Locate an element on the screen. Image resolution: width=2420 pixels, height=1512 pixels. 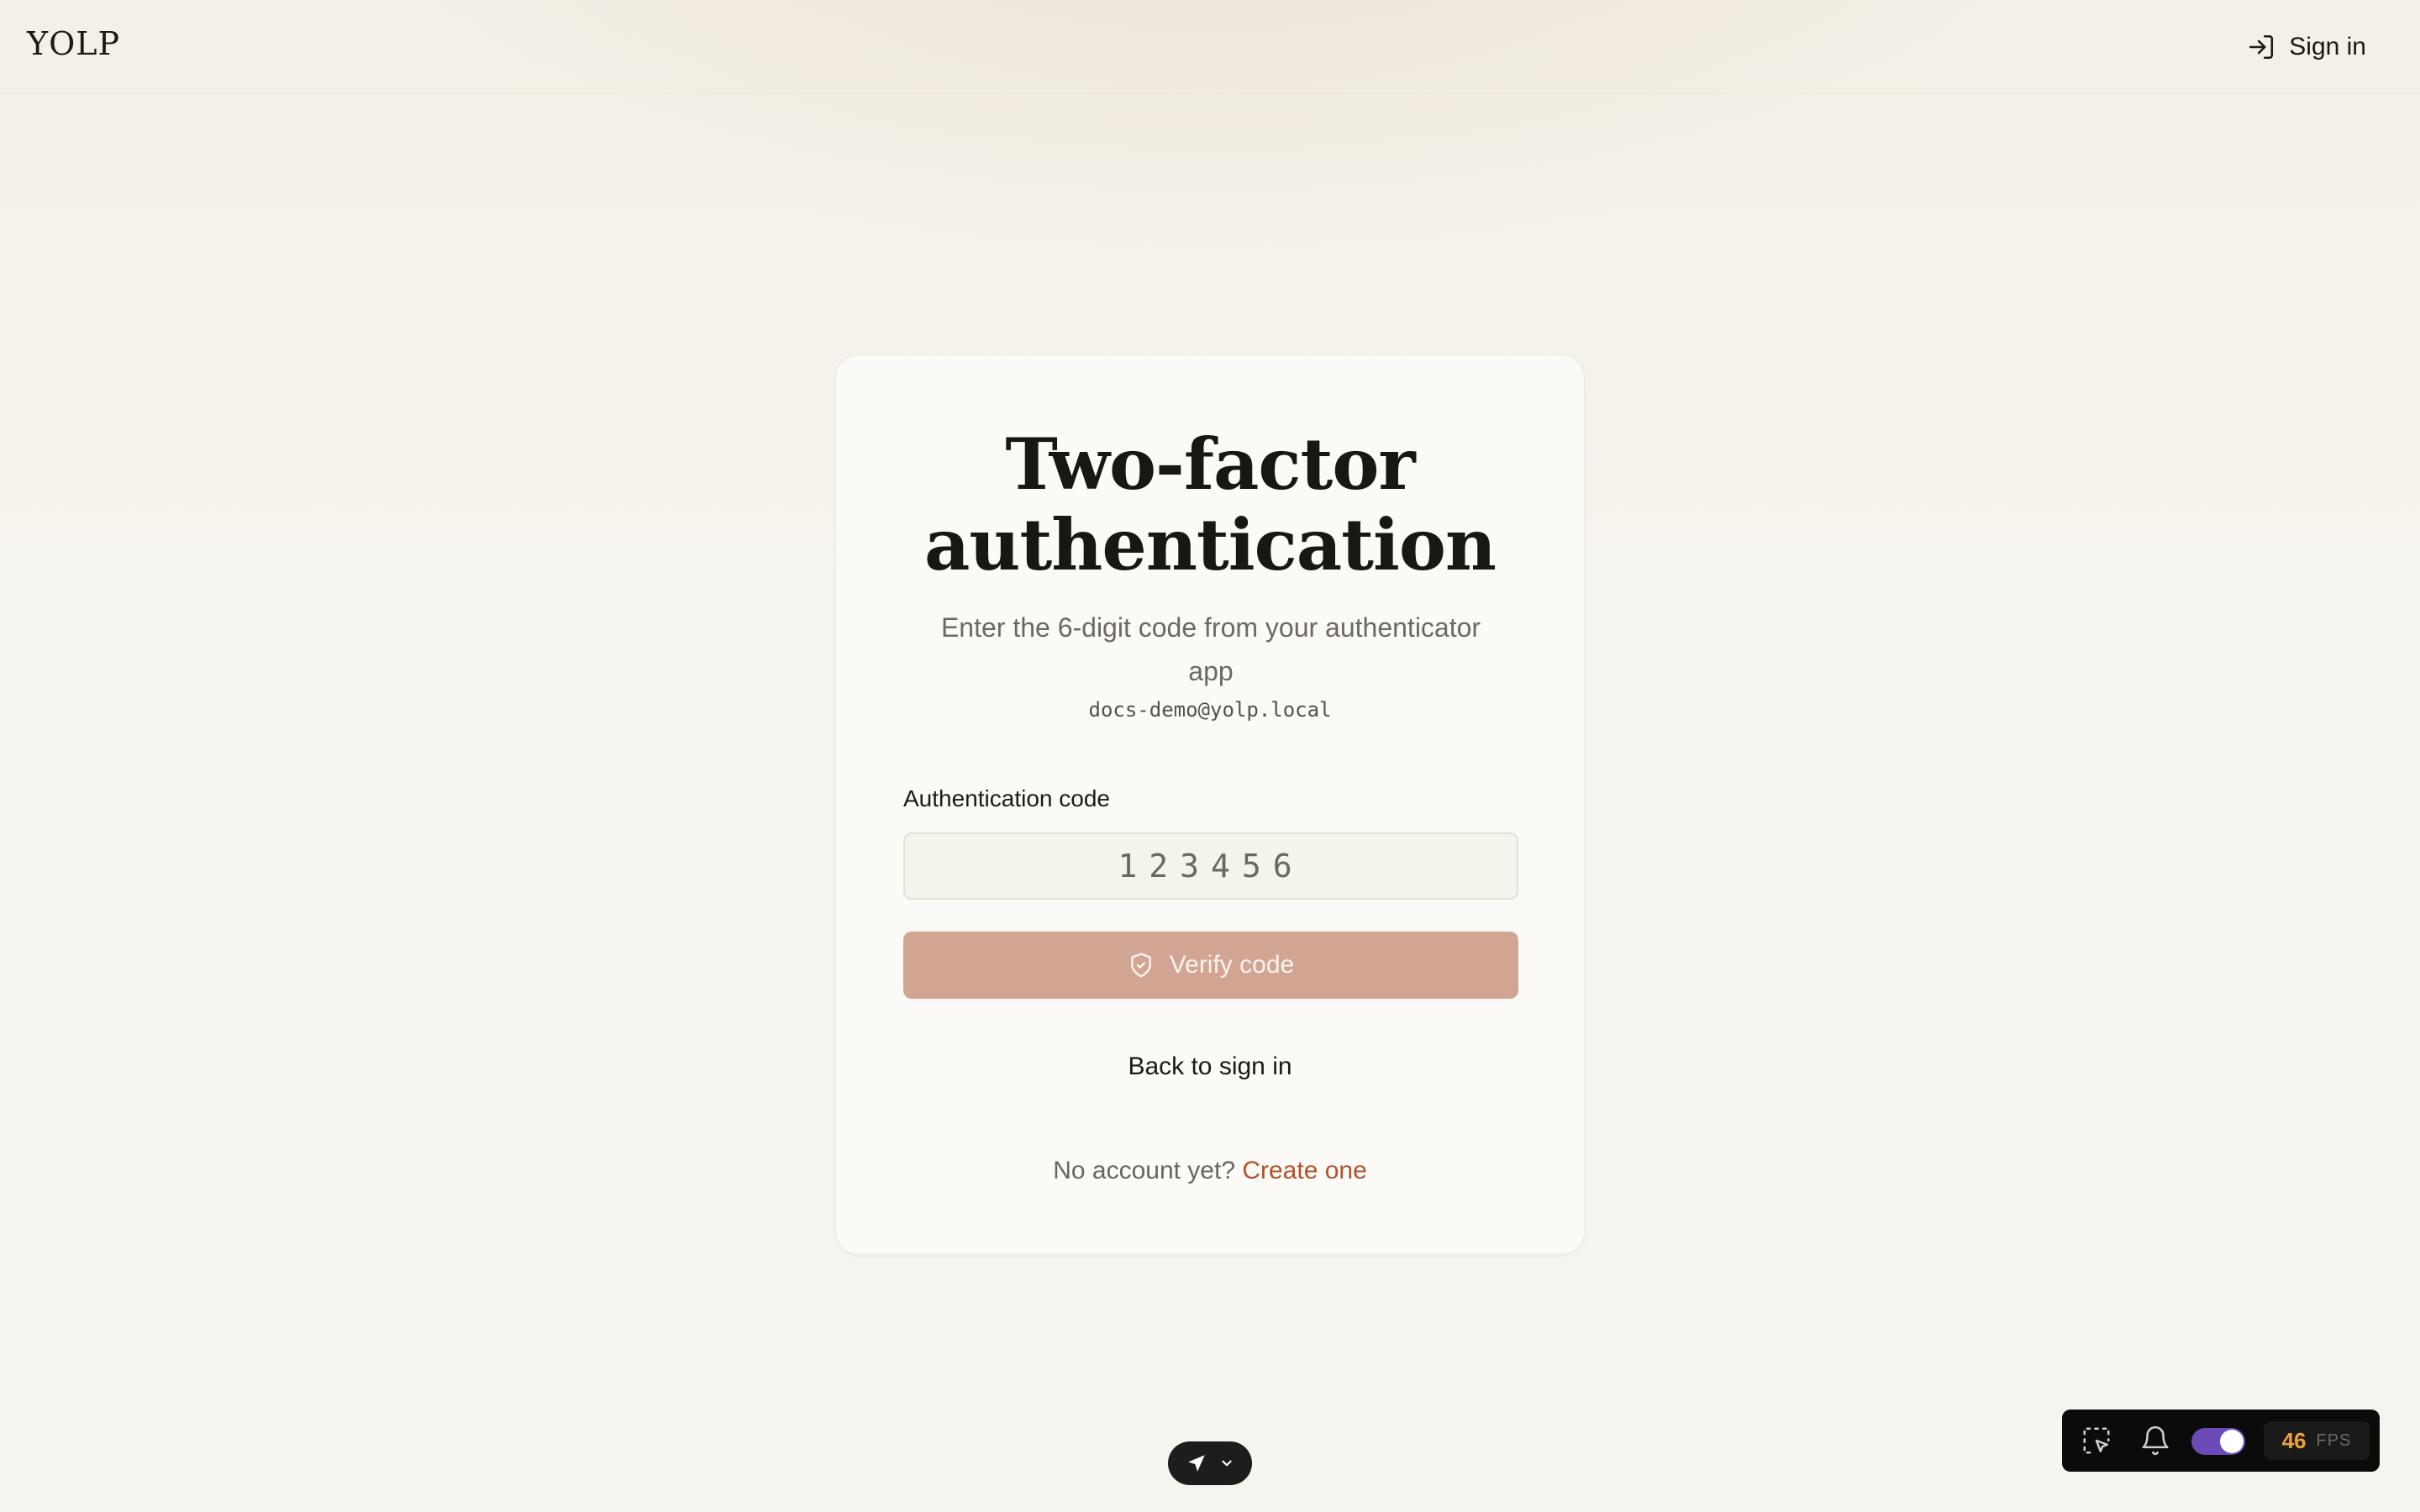
shield-check-icon is located at coordinates (1140, 965).